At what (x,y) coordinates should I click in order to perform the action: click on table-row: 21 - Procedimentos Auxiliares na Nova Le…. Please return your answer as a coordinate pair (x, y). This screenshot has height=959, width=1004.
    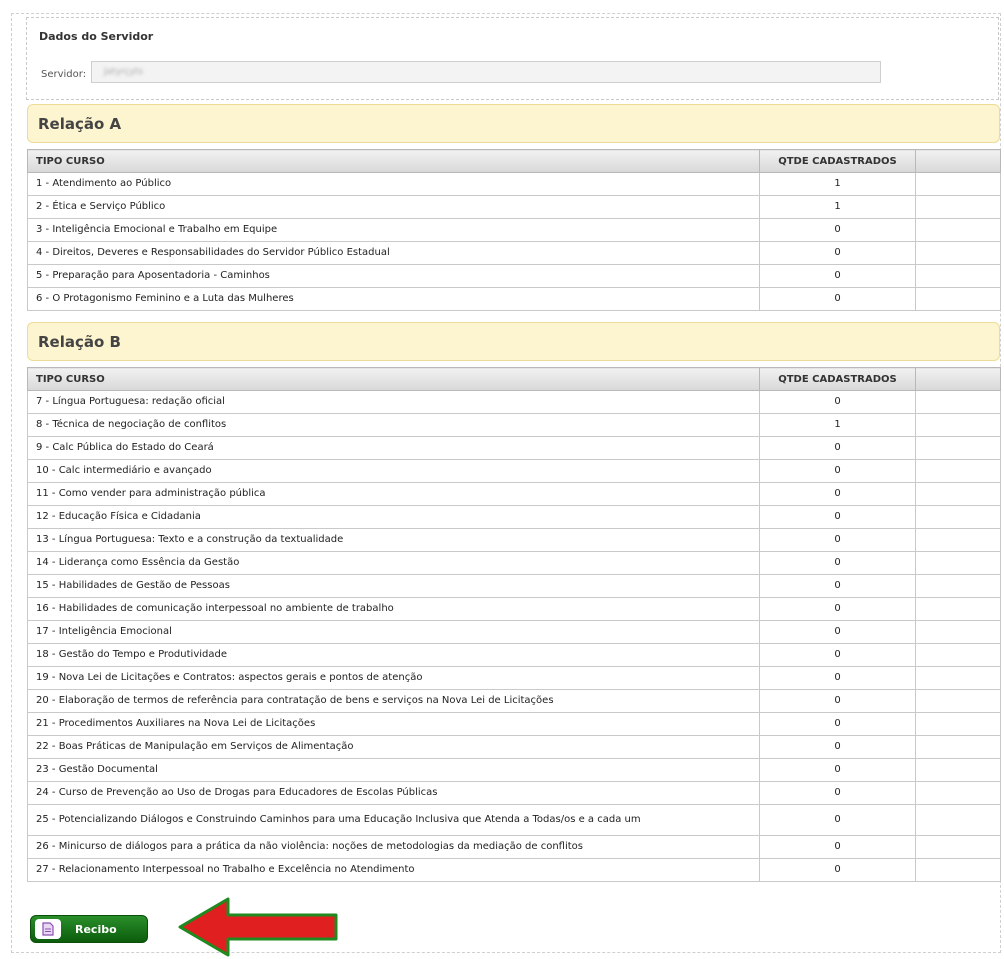
    Looking at the image, I should click on (514, 724).